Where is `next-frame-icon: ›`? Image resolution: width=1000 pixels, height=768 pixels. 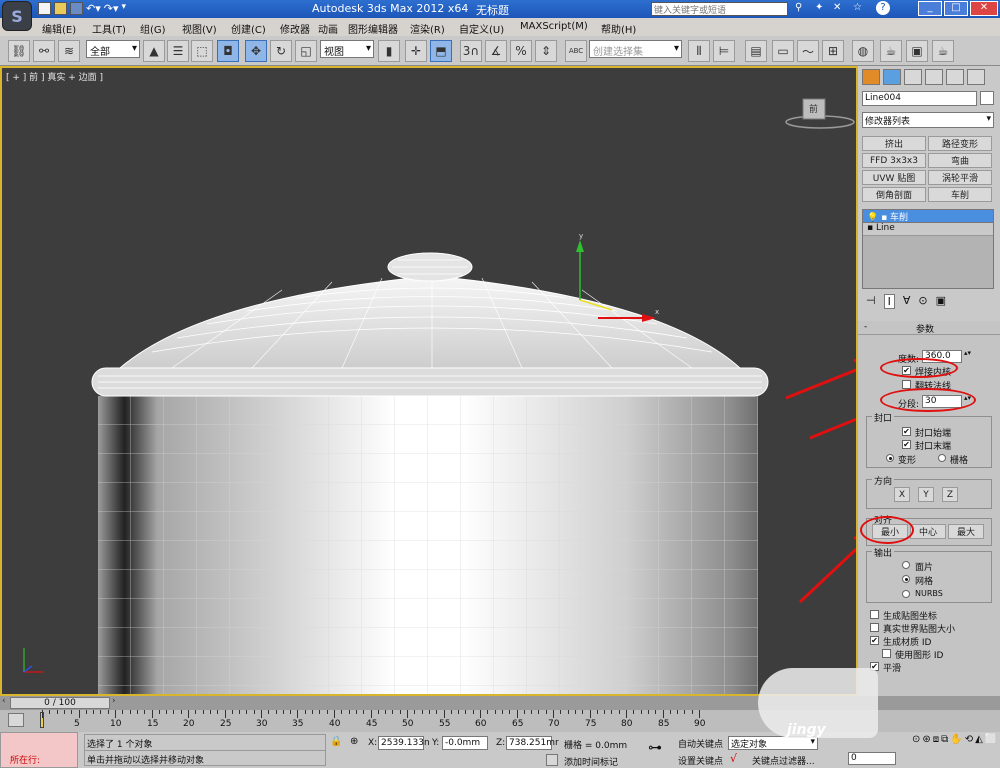
next-frame-icon: › is located at coordinates (114, 701).